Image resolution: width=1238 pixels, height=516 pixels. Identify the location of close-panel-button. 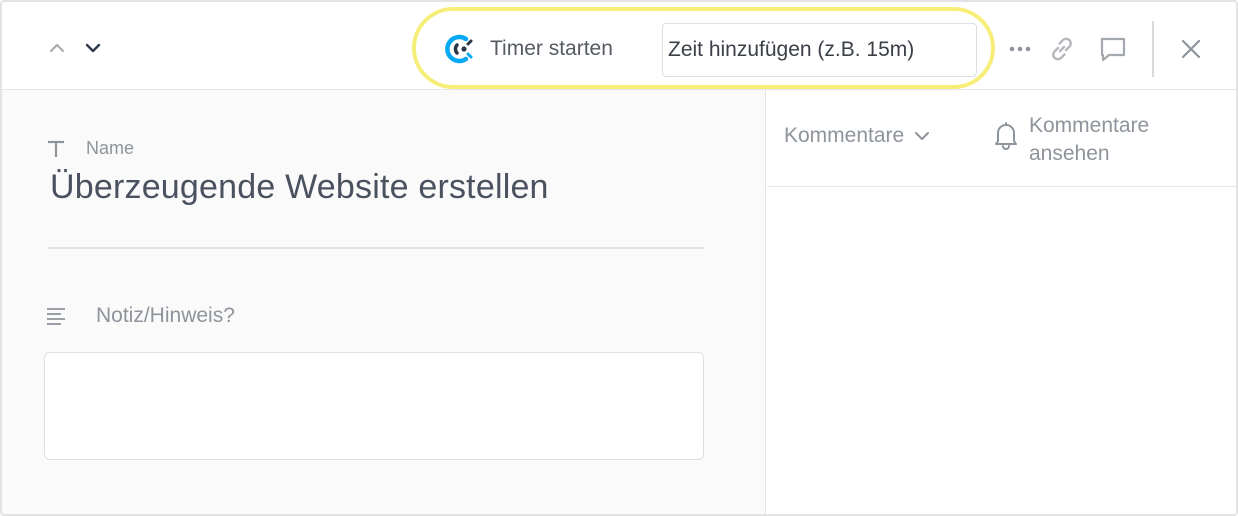
(1191, 49).